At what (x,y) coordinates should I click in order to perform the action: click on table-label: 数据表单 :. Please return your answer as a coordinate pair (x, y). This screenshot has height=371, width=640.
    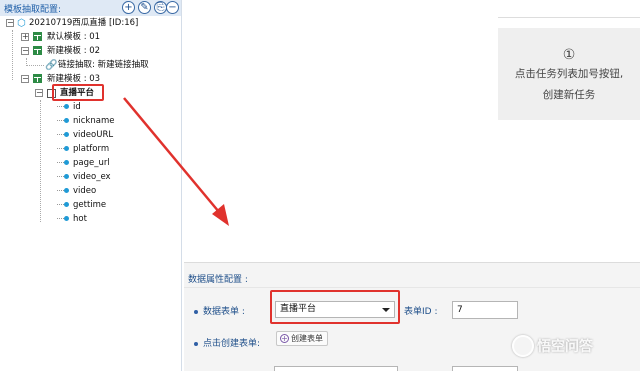
    Looking at the image, I should click on (219, 310).